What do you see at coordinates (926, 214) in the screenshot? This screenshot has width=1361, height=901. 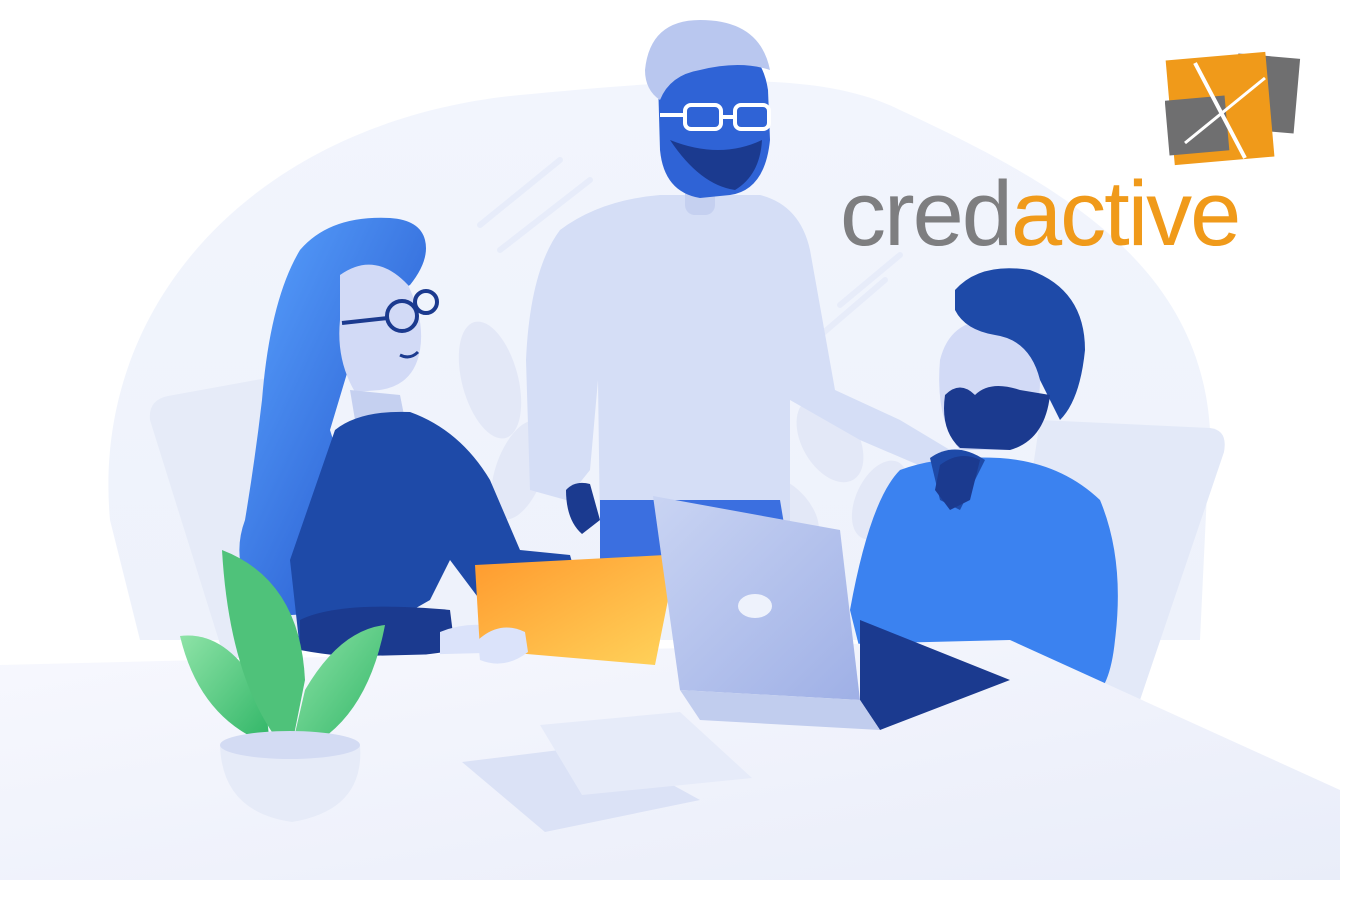 I see `logo-word-cred: cred` at bounding box center [926, 214].